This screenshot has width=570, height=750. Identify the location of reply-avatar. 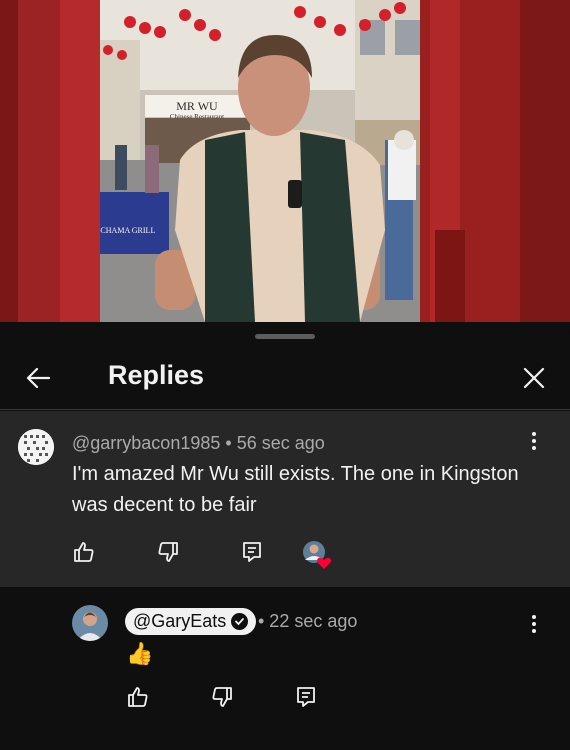
(90, 623).